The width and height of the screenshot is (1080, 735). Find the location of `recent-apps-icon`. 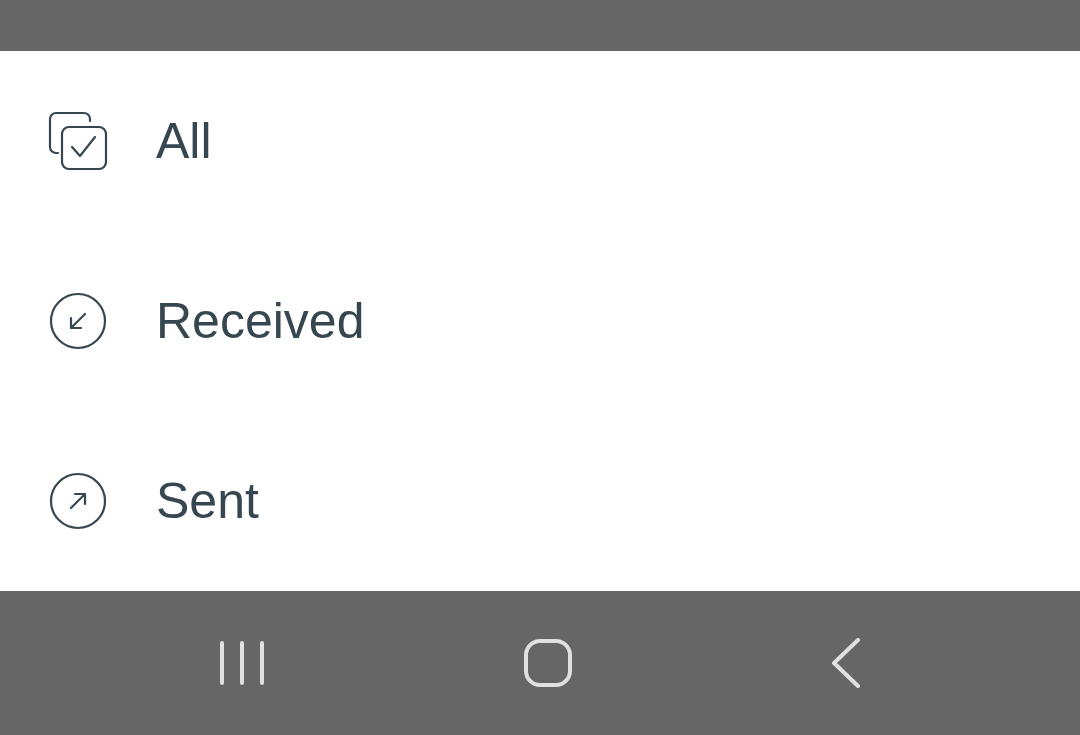

recent-apps-icon is located at coordinates (242, 663).